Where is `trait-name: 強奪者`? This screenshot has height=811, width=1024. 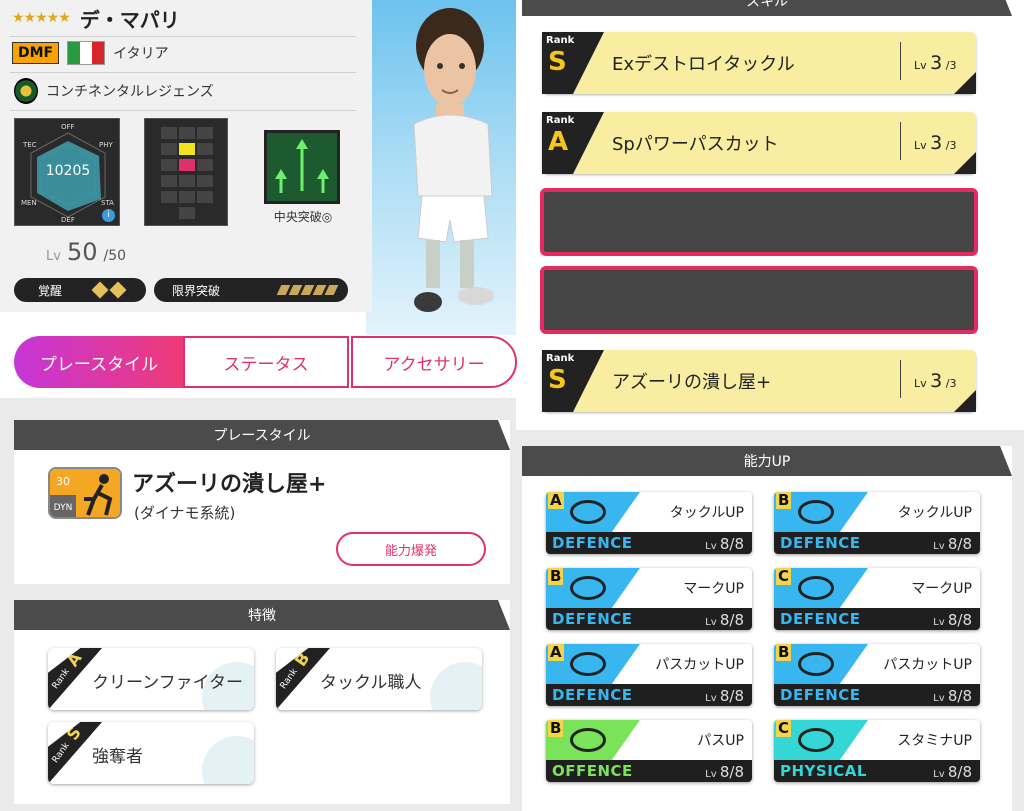
trait-name: 強奪者 is located at coordinates (117, 757).